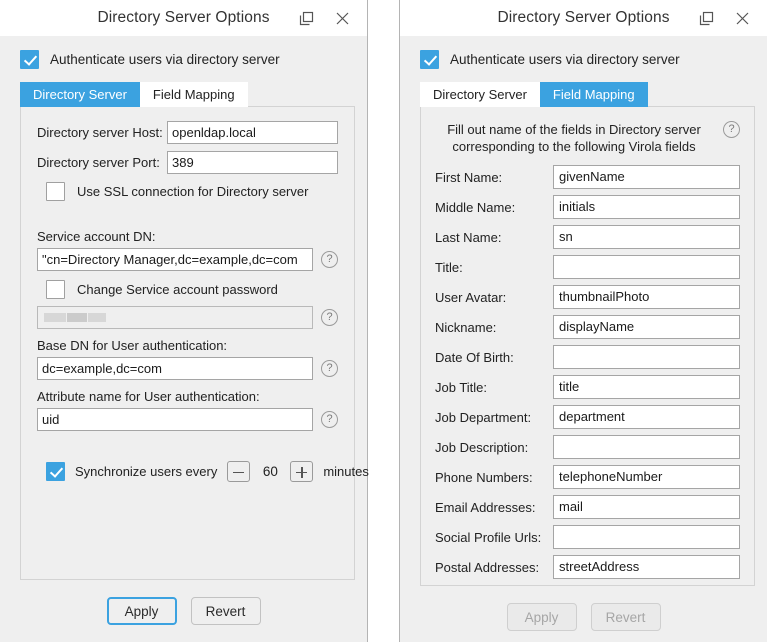 Image resolution: width=767 pixels, height=642 pixels. I want to click on mapping-input-job-description, so click(646, 447).